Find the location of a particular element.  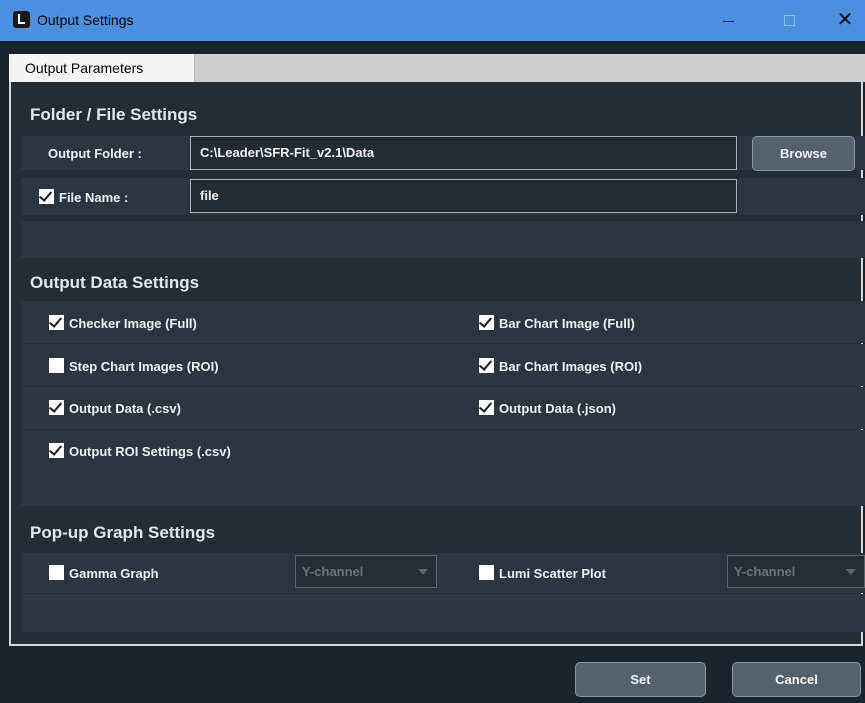

bar-chart-images-roi-label: Bar Chart Images (ROI) is located at coordinates (571, 366).